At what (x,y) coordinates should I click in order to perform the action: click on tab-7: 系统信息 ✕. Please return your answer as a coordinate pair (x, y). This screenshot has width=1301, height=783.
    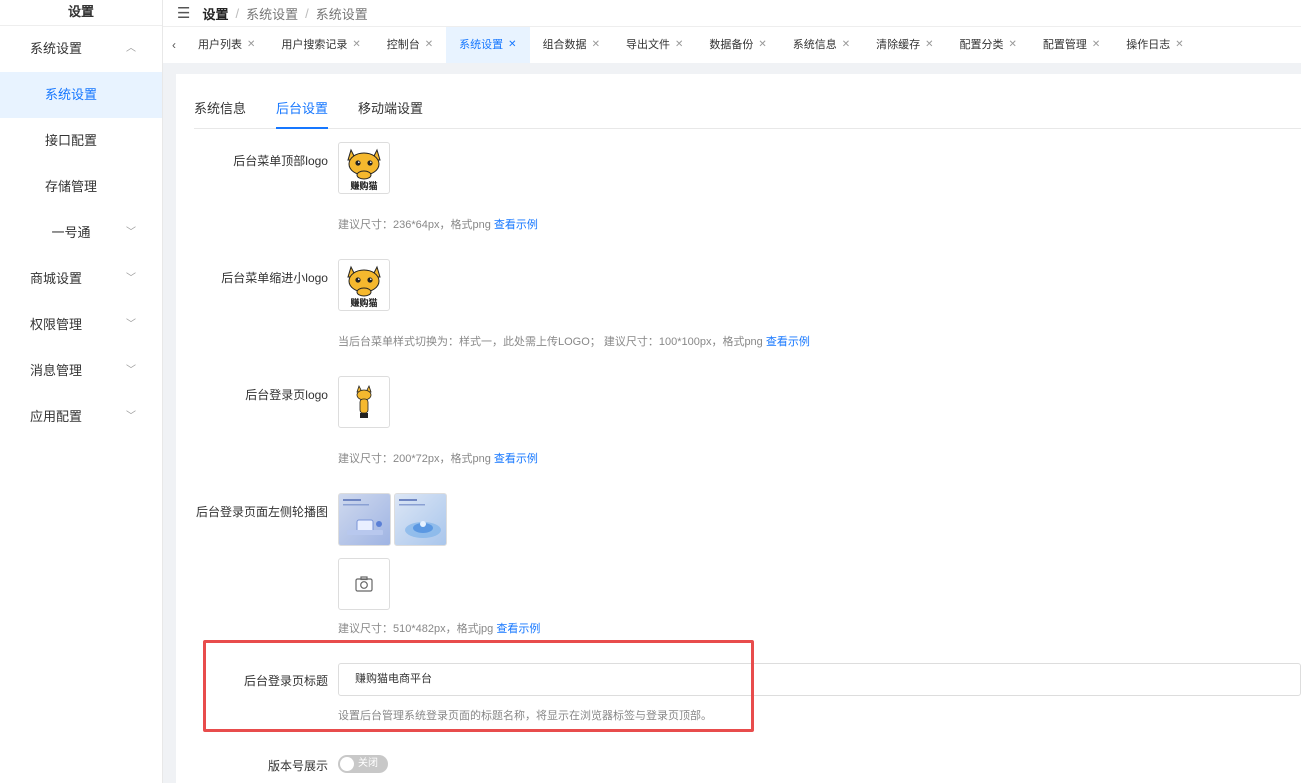
    Looking at the image, I should click on (821, 45).